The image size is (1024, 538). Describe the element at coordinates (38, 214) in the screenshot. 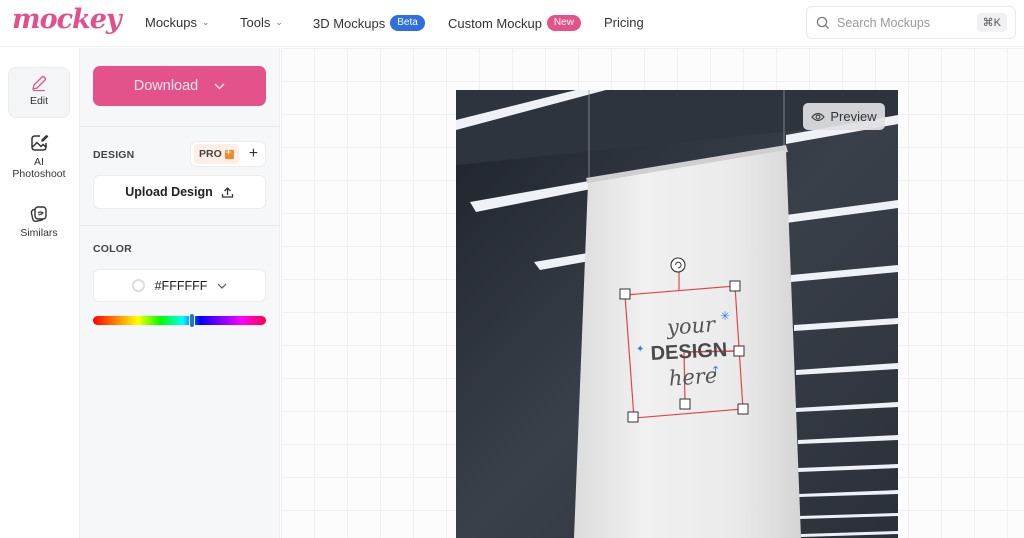

I see `stack-icon` at that location.